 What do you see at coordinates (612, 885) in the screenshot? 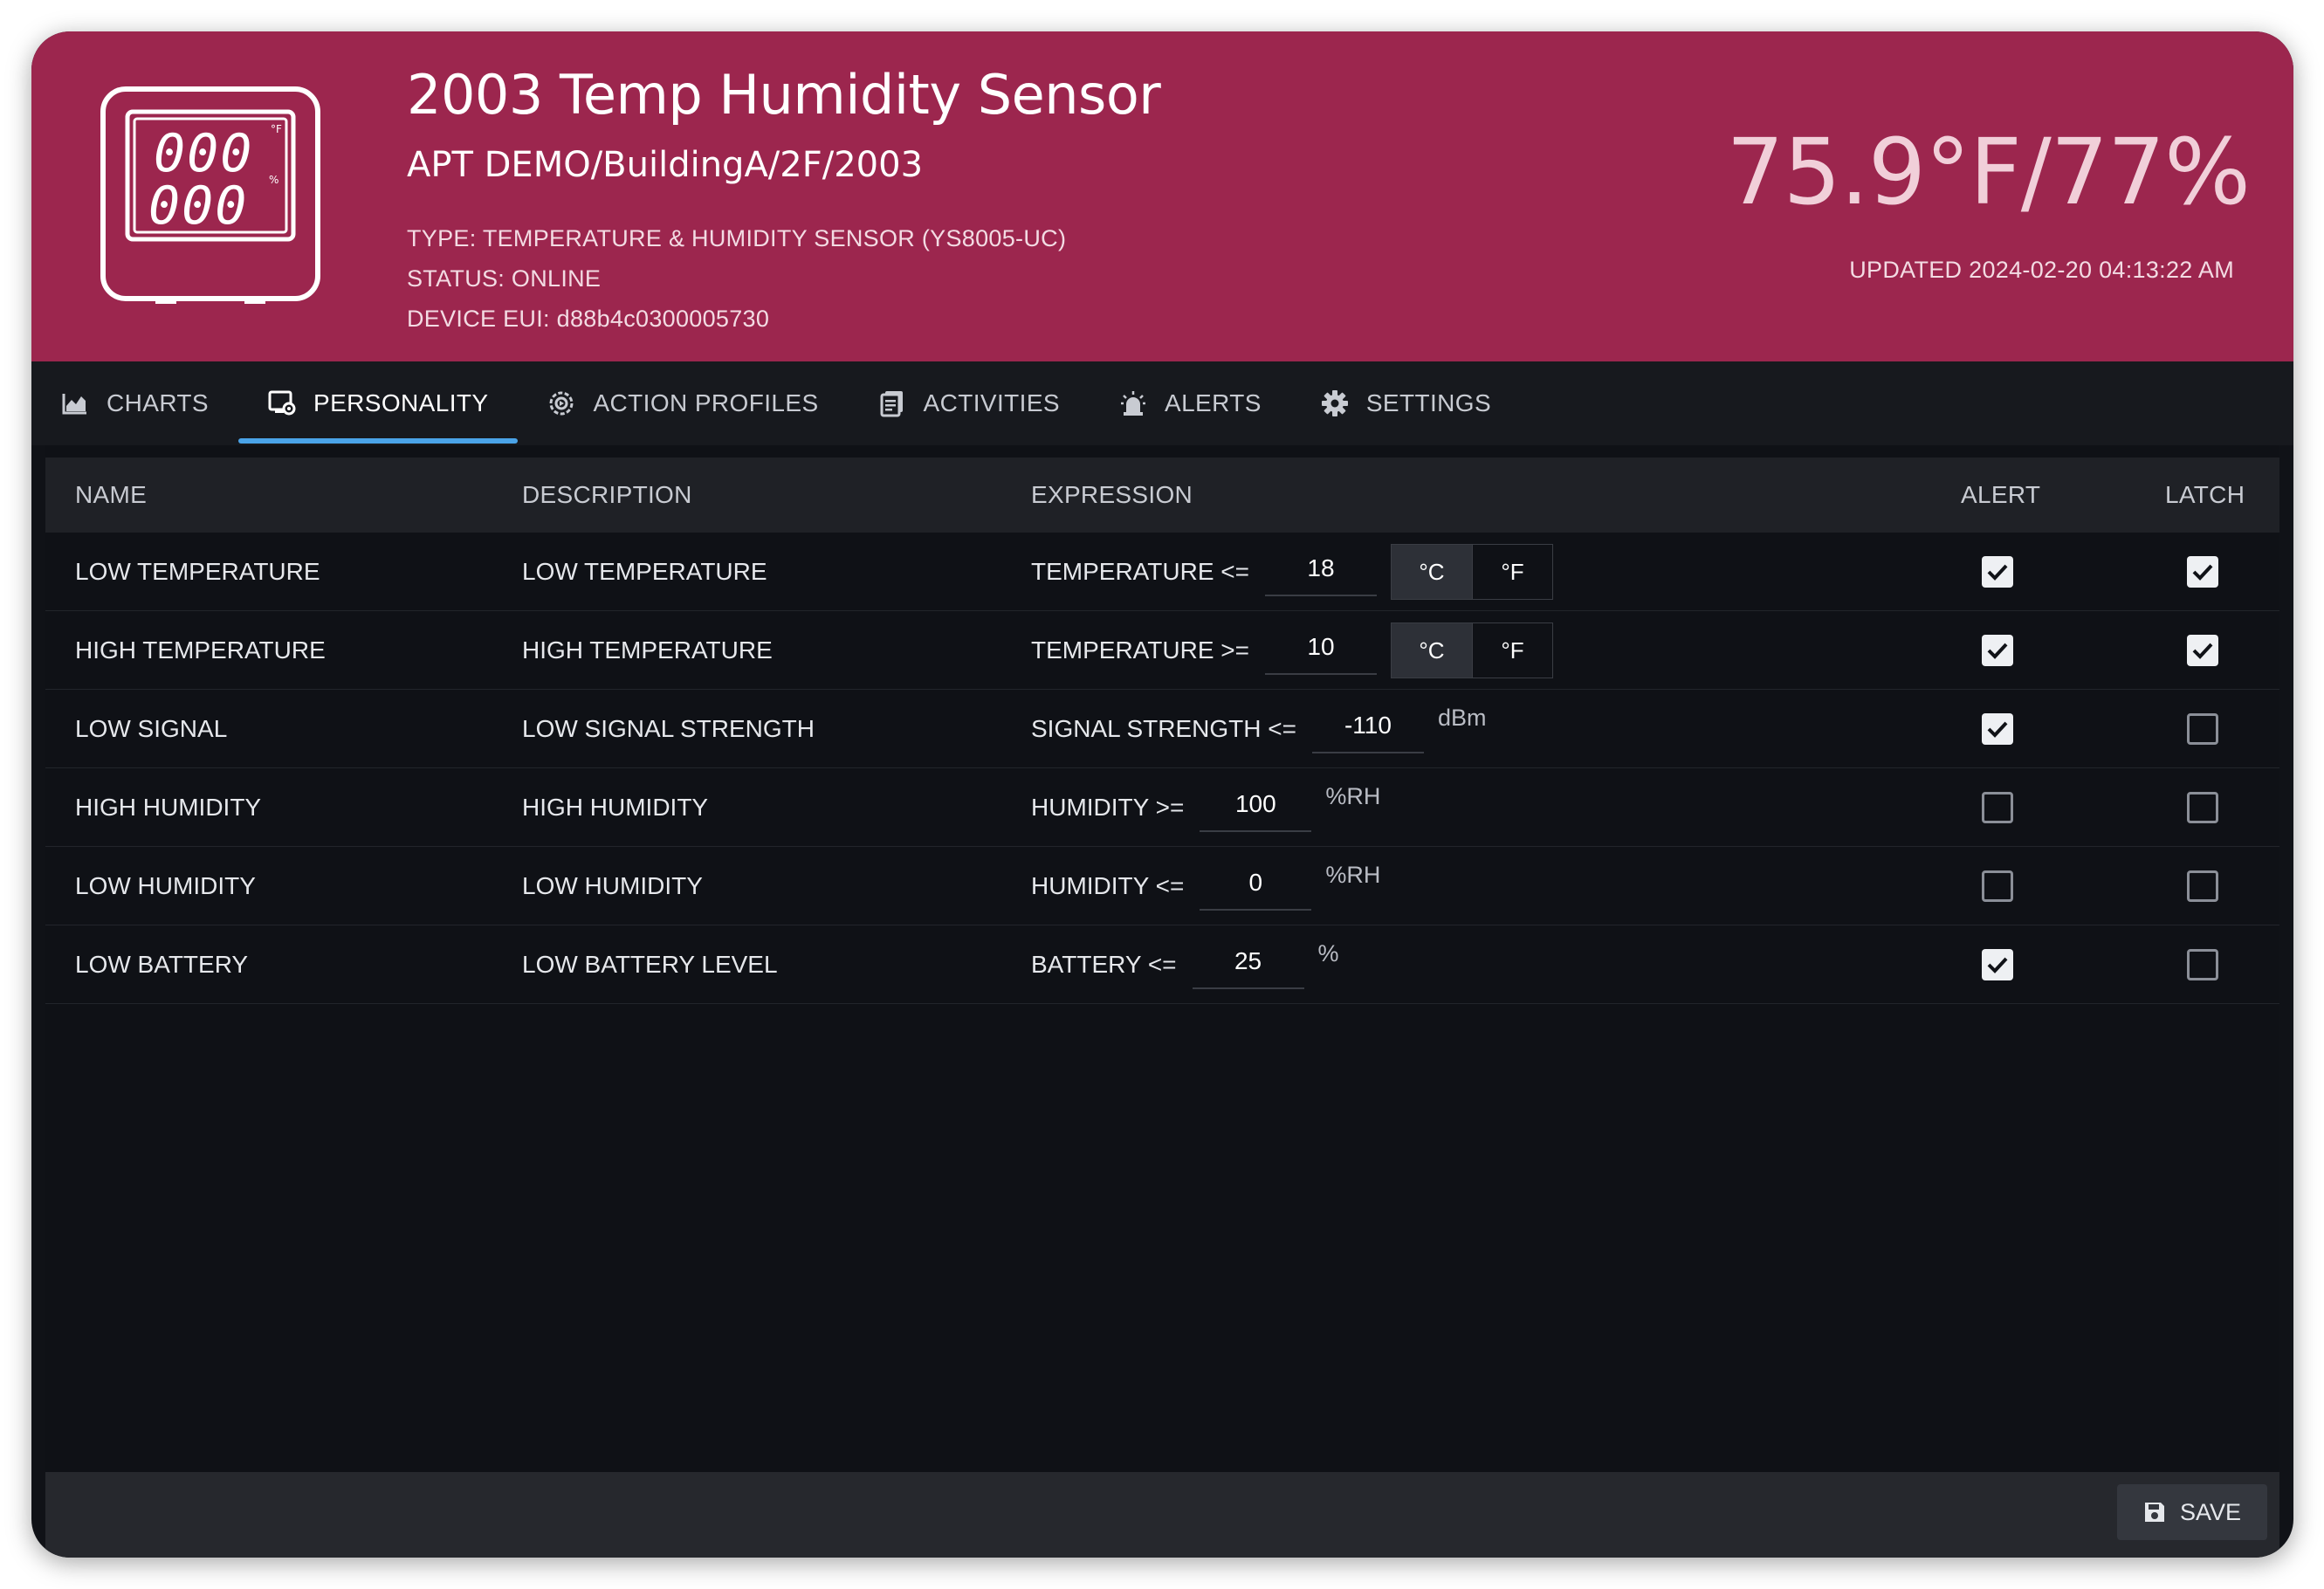
I see `row-description: LOW HUMIDITY` at bounding box center [612, 885].